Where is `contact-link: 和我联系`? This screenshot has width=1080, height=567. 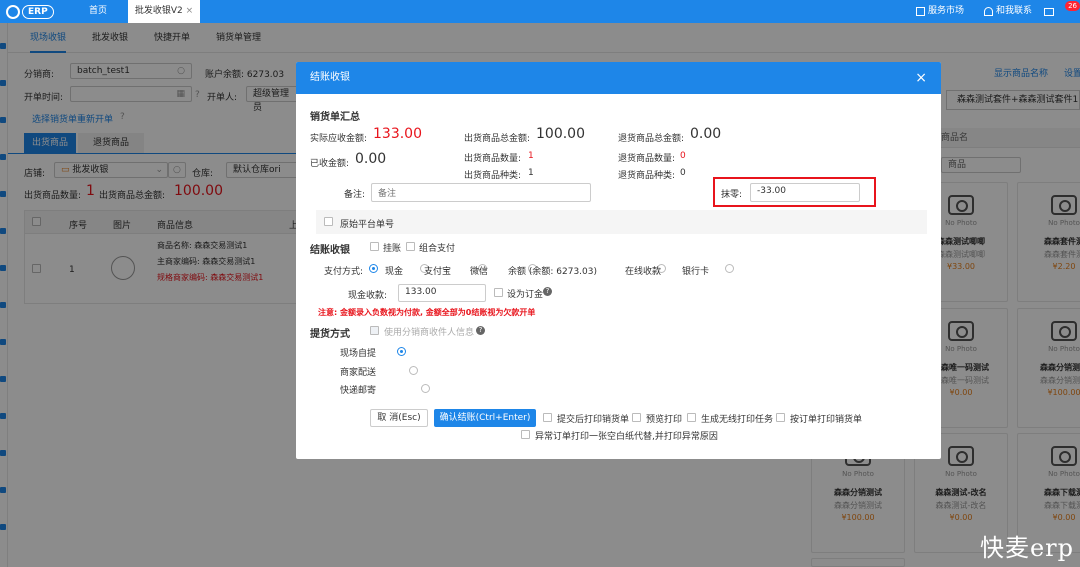
contact-link: 和我联系 is located at coordinates (1008, 11).